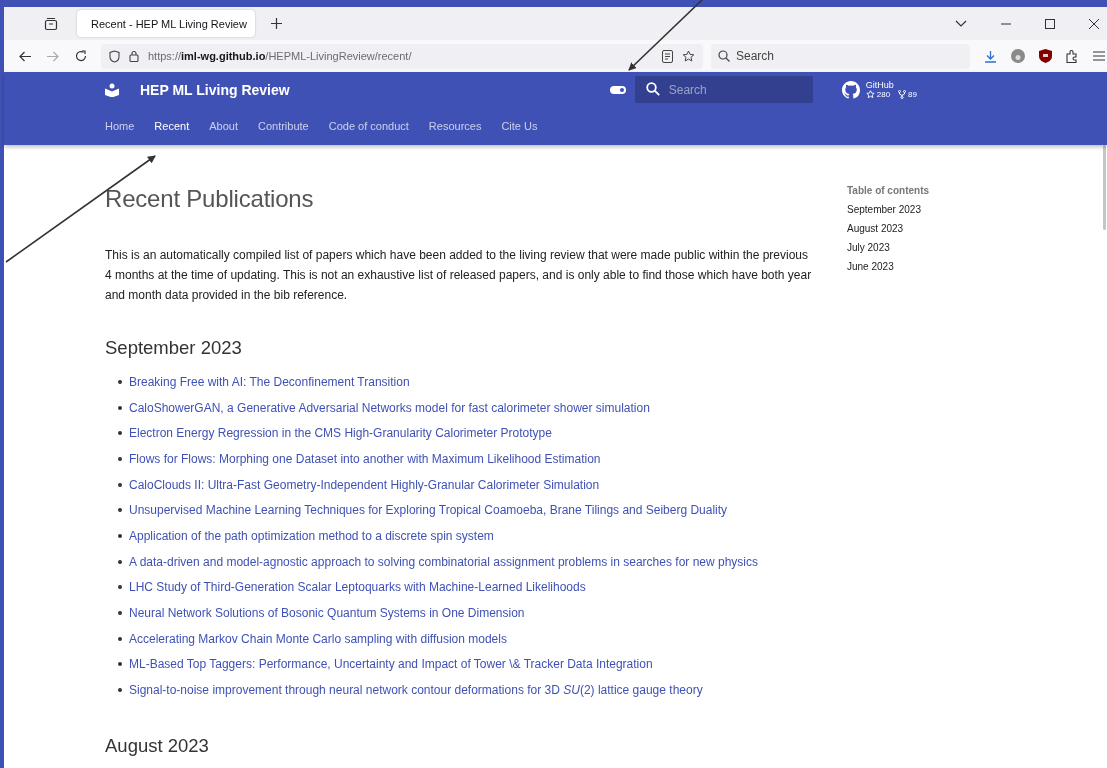 This screenshot has width=1107, height=768. I want to click on paper-link: Accelerating Markov Chain Monte Carlo sampling with diffusion models, so click(318, 638).